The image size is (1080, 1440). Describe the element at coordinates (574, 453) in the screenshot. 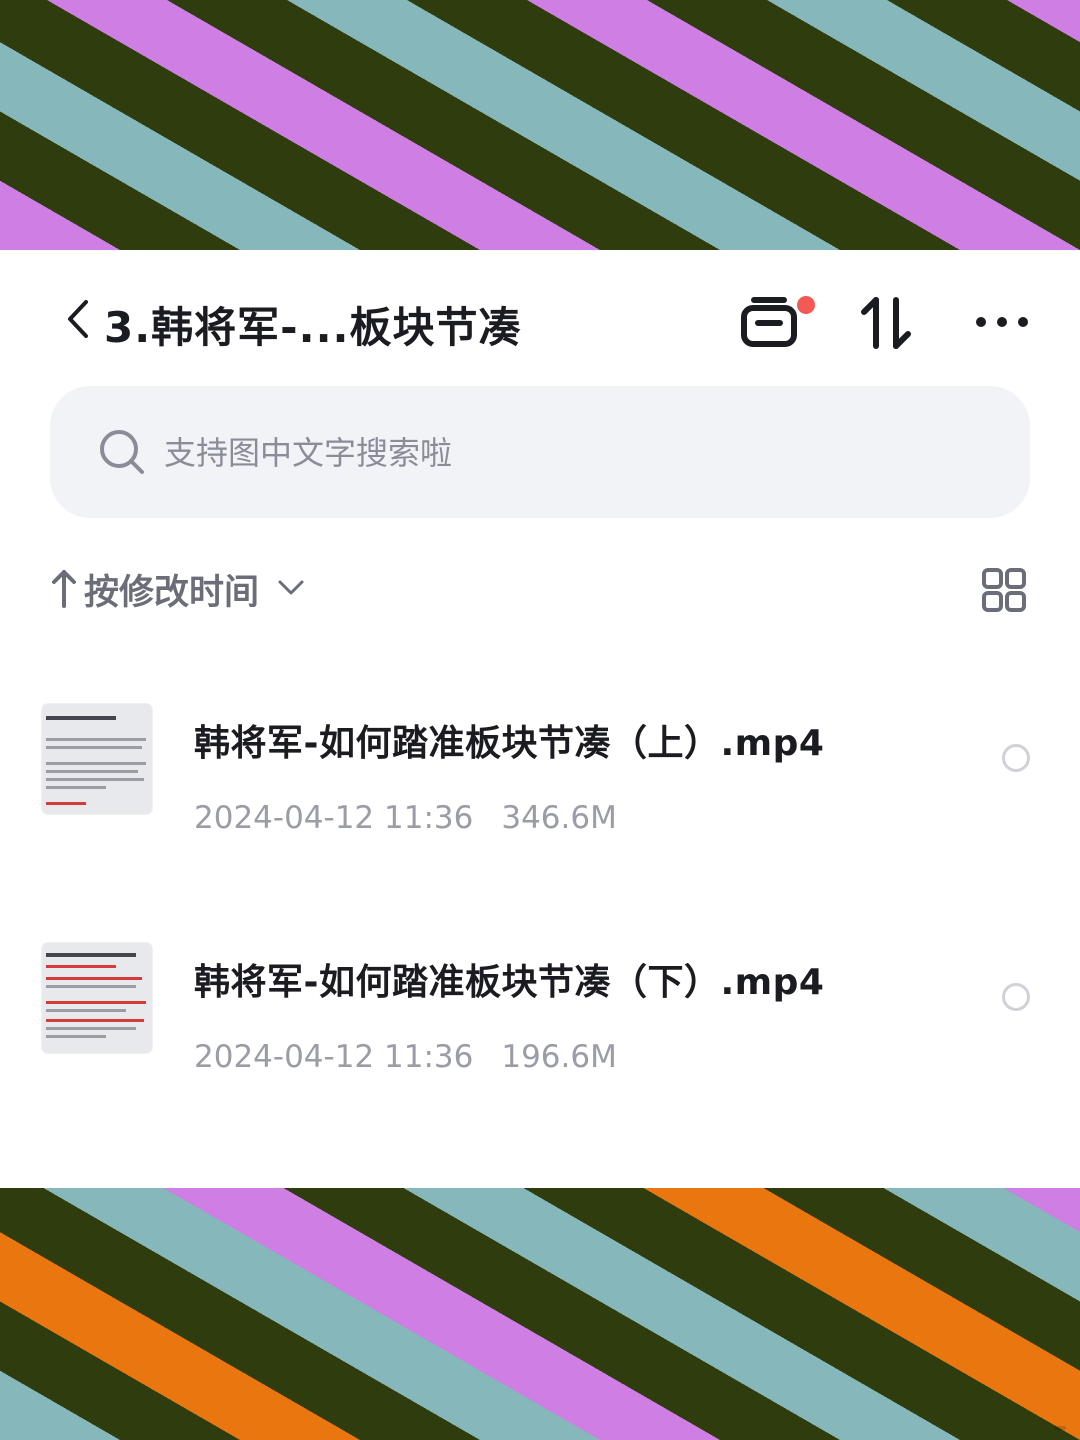

I see `search-input` at that location.